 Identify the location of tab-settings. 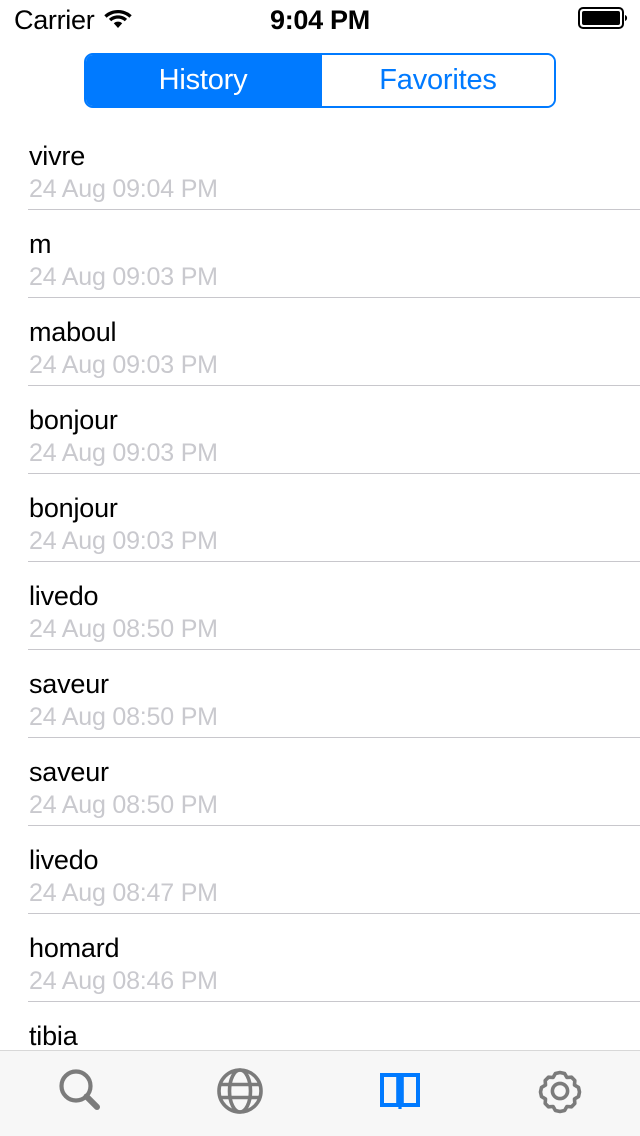
(560, 1093).